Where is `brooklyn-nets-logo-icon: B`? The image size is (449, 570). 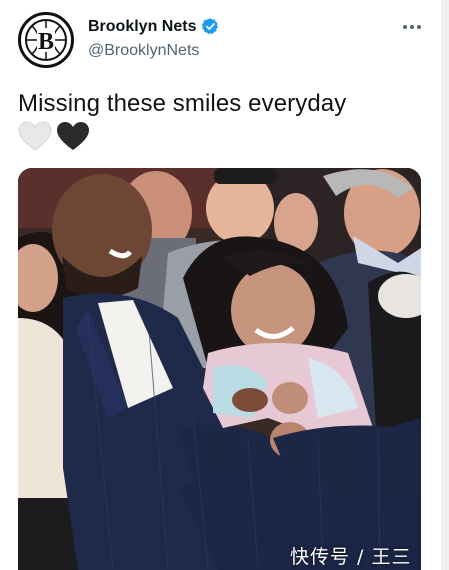
brooklyn-nets-logo-icon: B is located at coordinates (46, 40).